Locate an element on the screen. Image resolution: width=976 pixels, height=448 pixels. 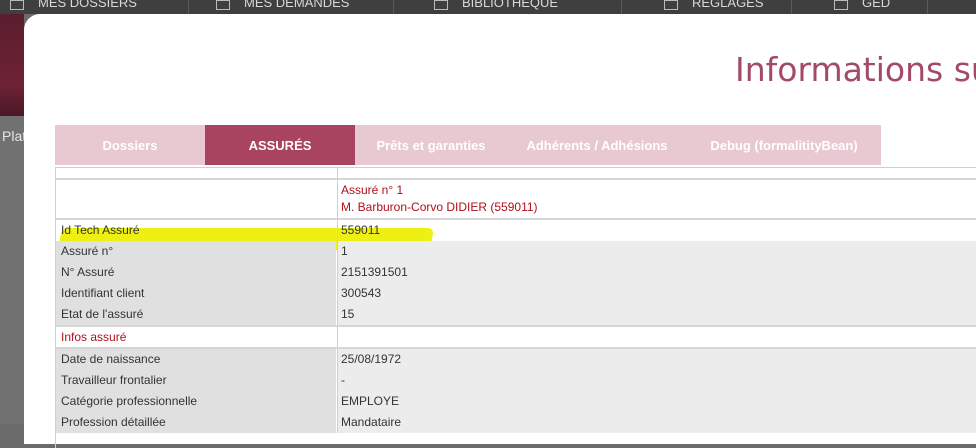
field-value: 2151391501 is located at coordinates (656, 272).